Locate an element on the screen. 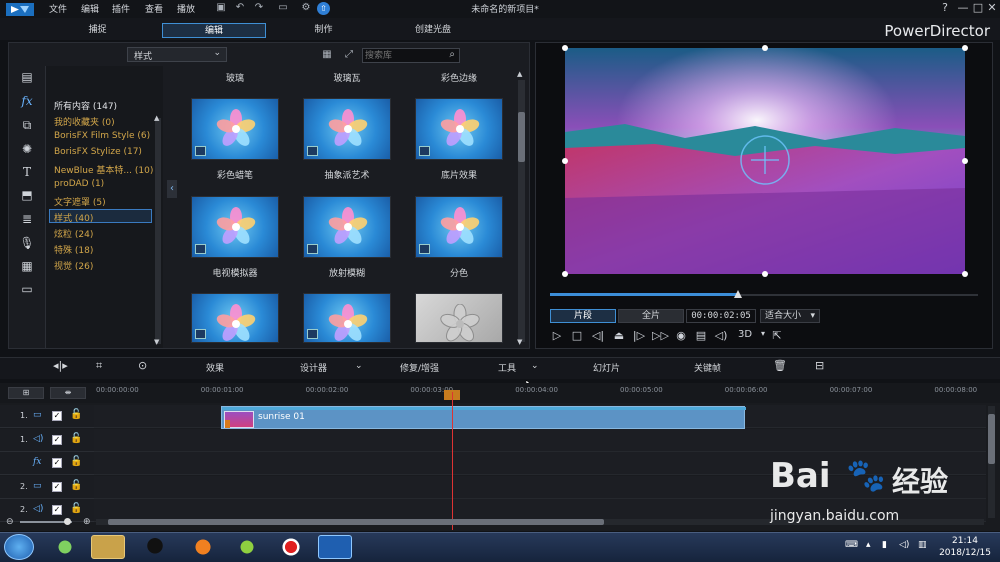  taskbar-qq-icon is located at coordinates (155, 547).